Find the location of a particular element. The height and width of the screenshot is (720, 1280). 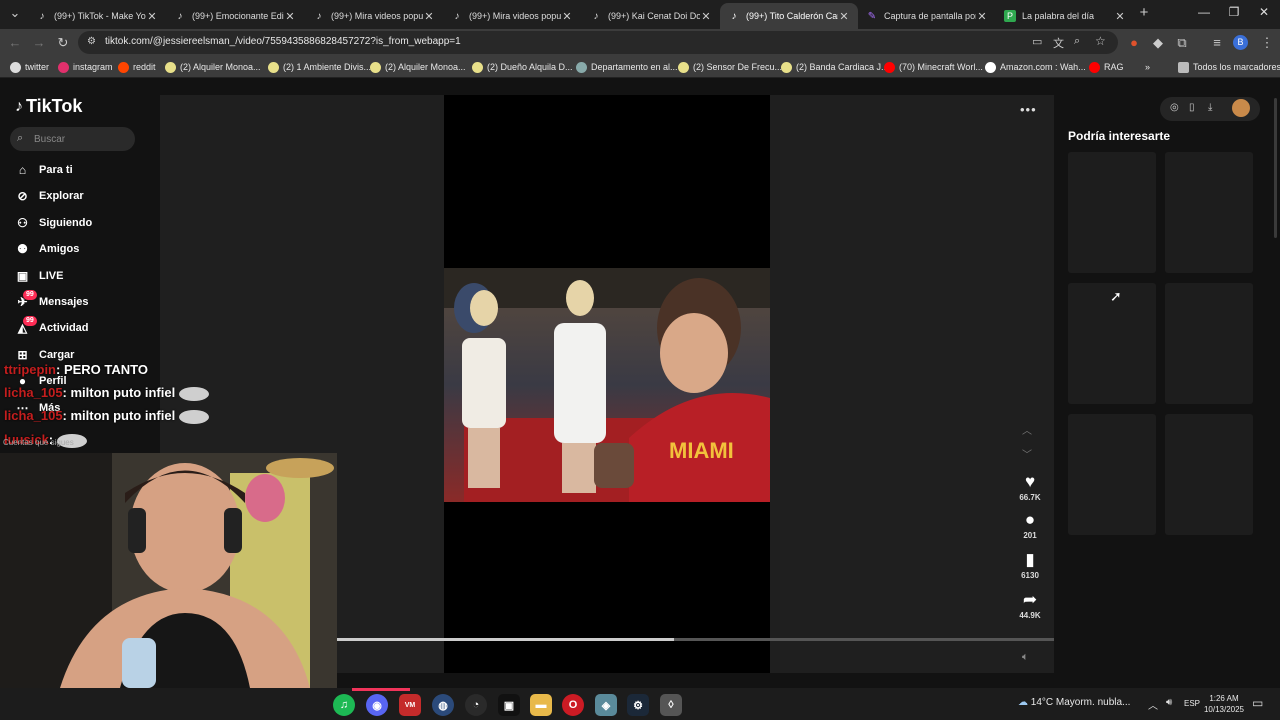

obs-icon: ◔ is located at coordinates (476, 705).